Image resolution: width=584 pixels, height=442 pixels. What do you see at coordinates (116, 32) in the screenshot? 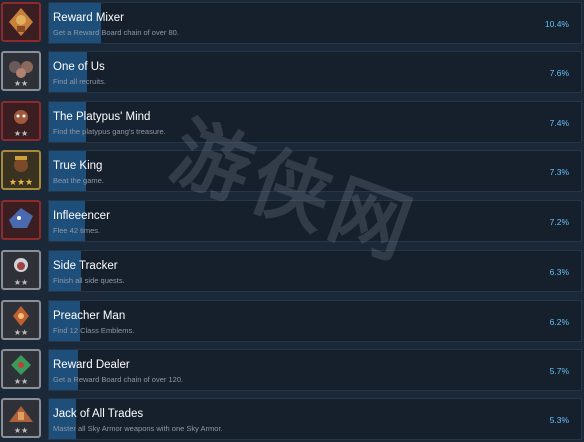
I see `achievement-description: Get a Reward Board chain of over 80.` at bounding box center [116, 32].